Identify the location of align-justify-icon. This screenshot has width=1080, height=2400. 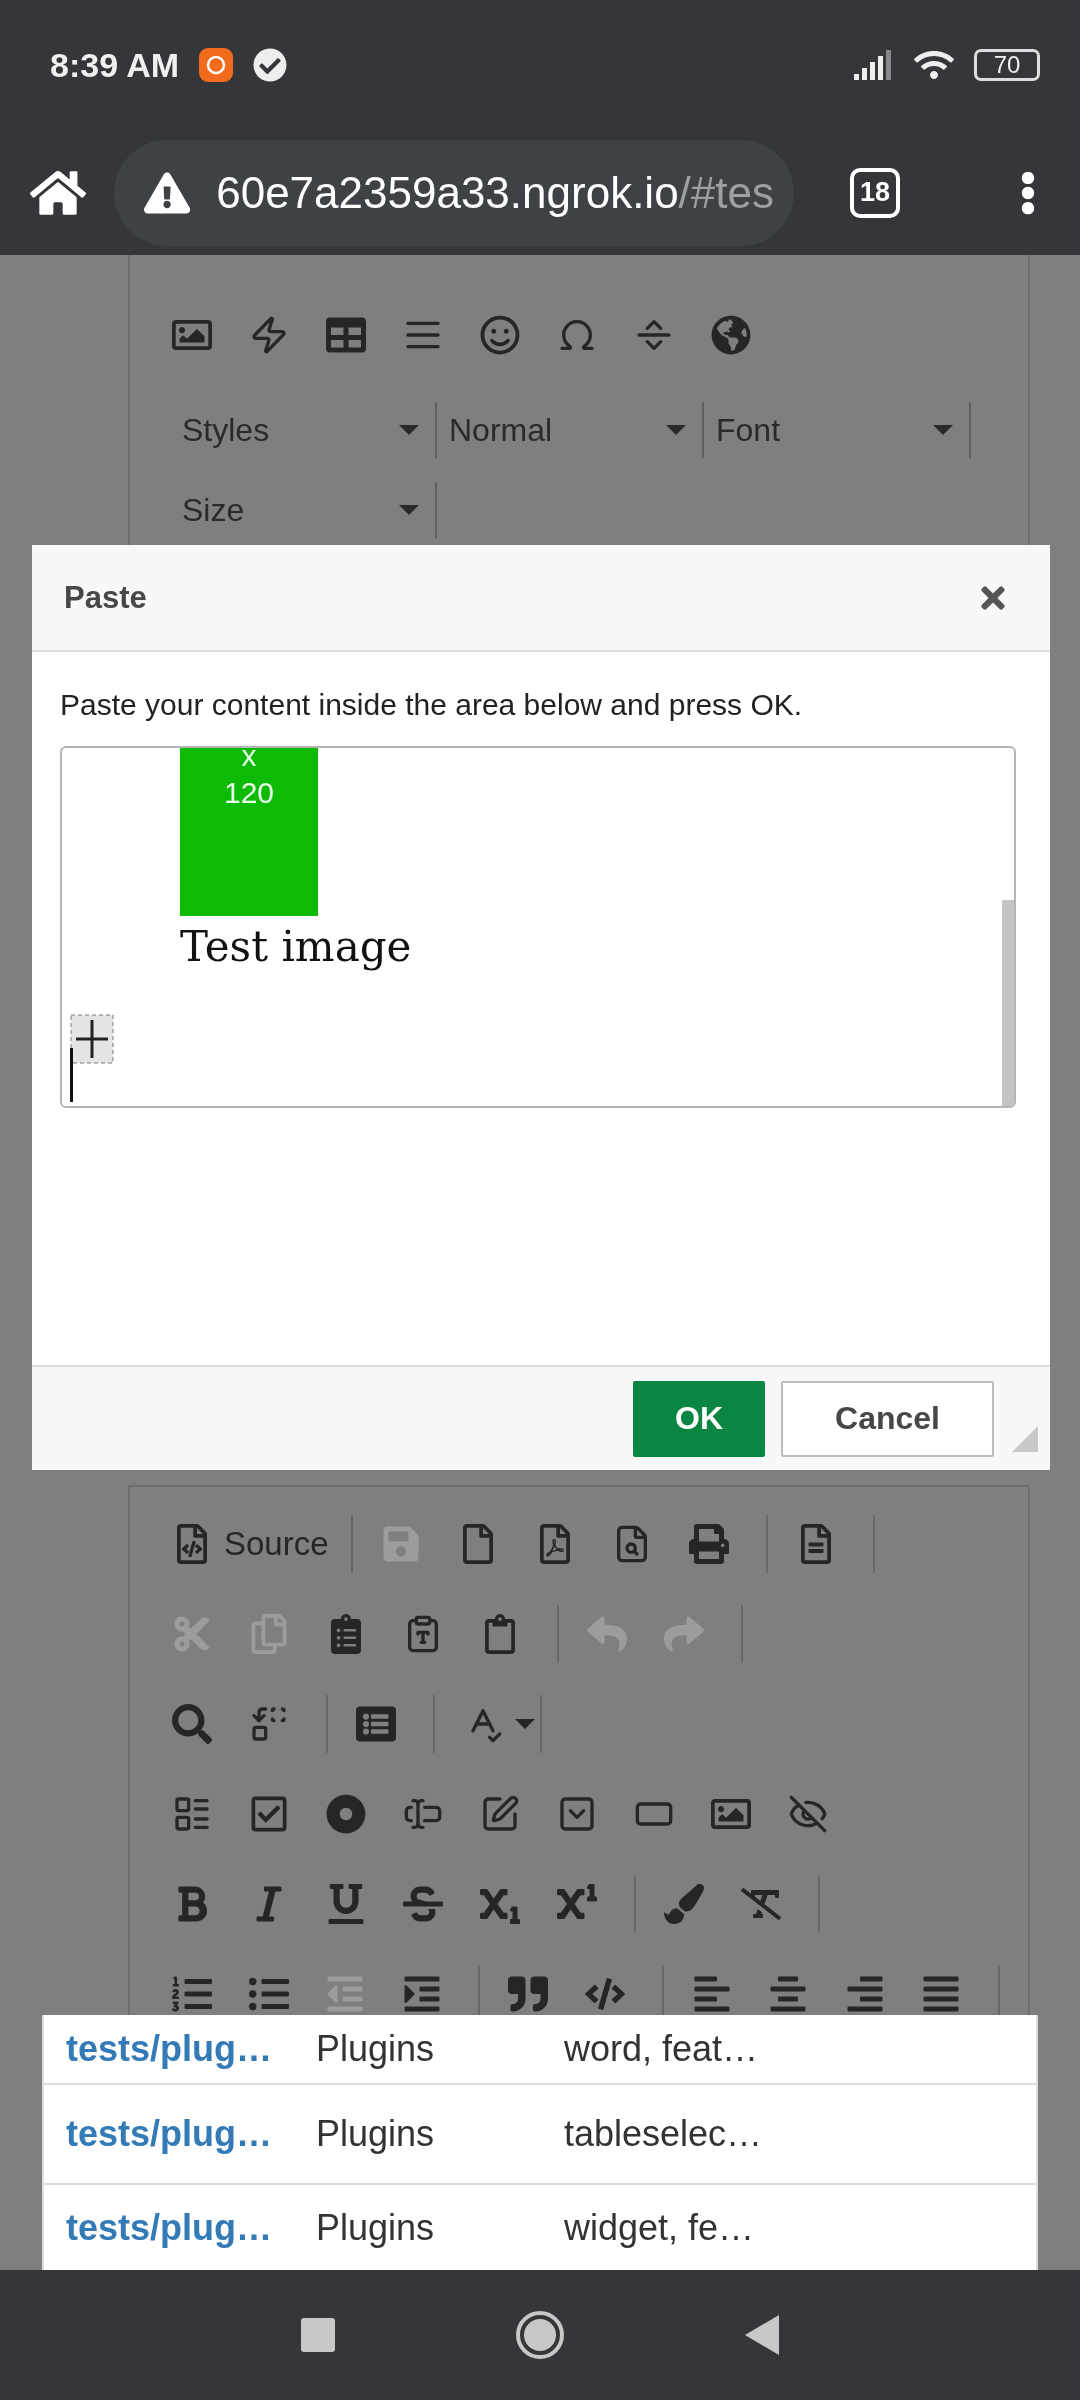
(941, 1994).